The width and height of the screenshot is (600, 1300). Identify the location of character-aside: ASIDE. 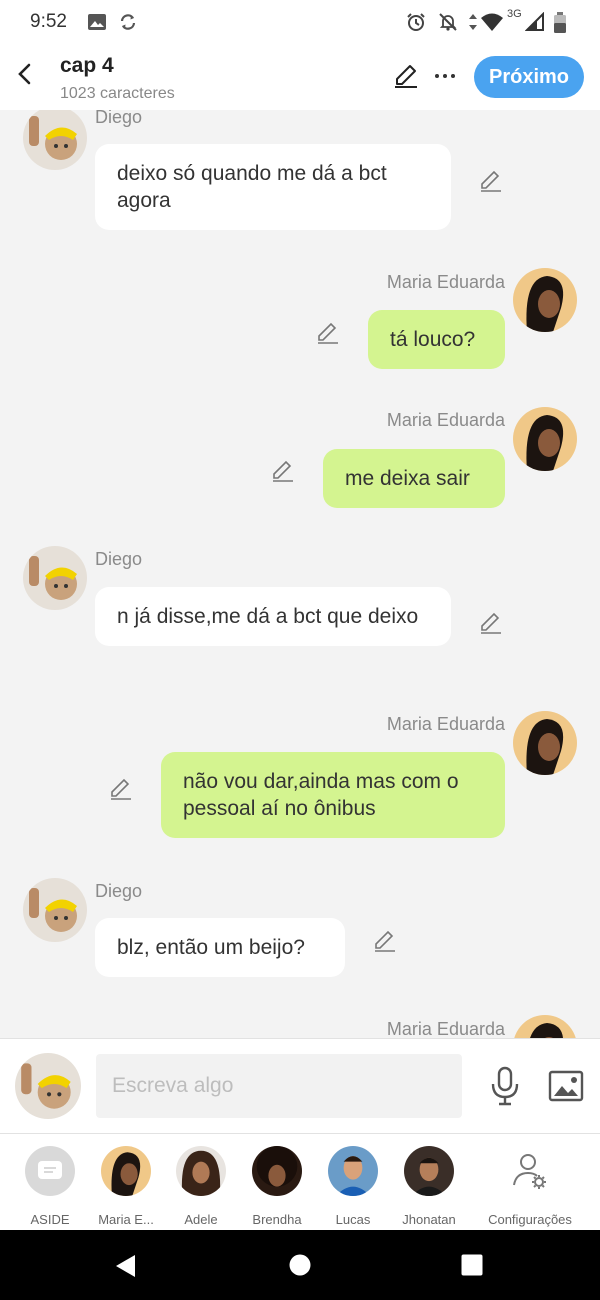
(50, 1186).